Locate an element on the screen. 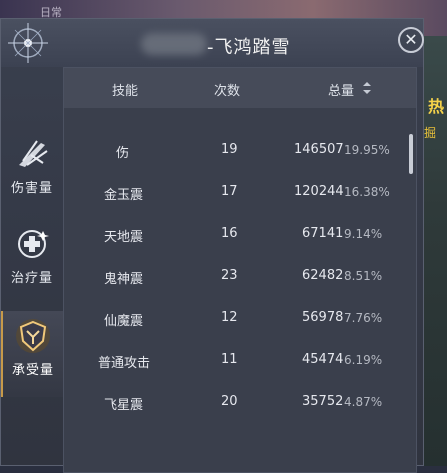 The width and height of the screenshot is (447, 473). column-header-total: 总量 is located at coordinates (341, 89).